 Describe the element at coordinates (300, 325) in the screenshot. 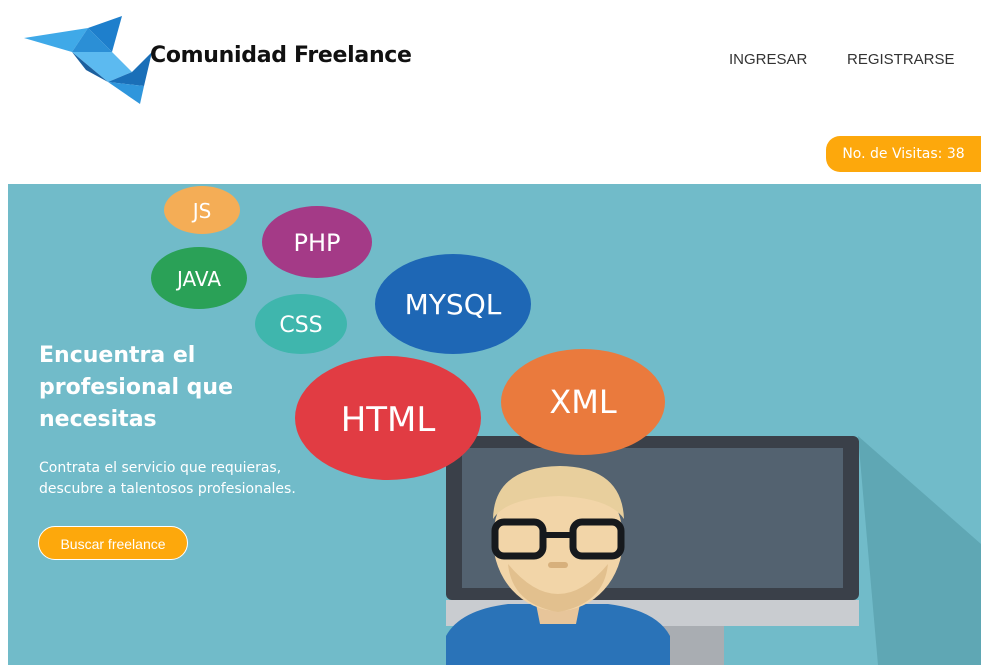

I see `bubble-css-label: CSS` at that location.